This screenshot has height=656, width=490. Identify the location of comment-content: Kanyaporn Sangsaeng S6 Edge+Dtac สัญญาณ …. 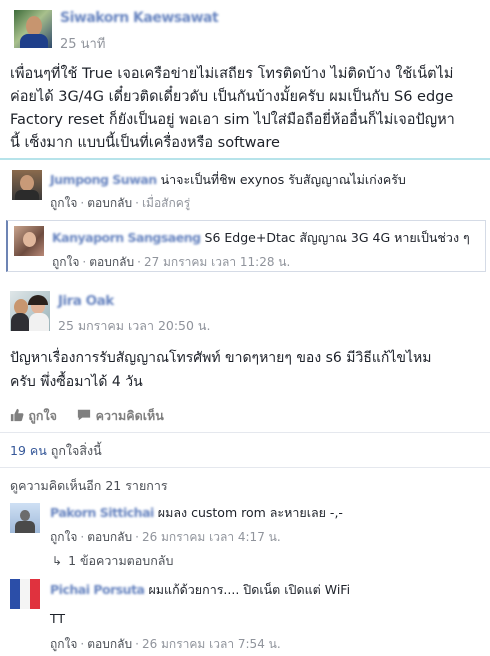
(261, 238).